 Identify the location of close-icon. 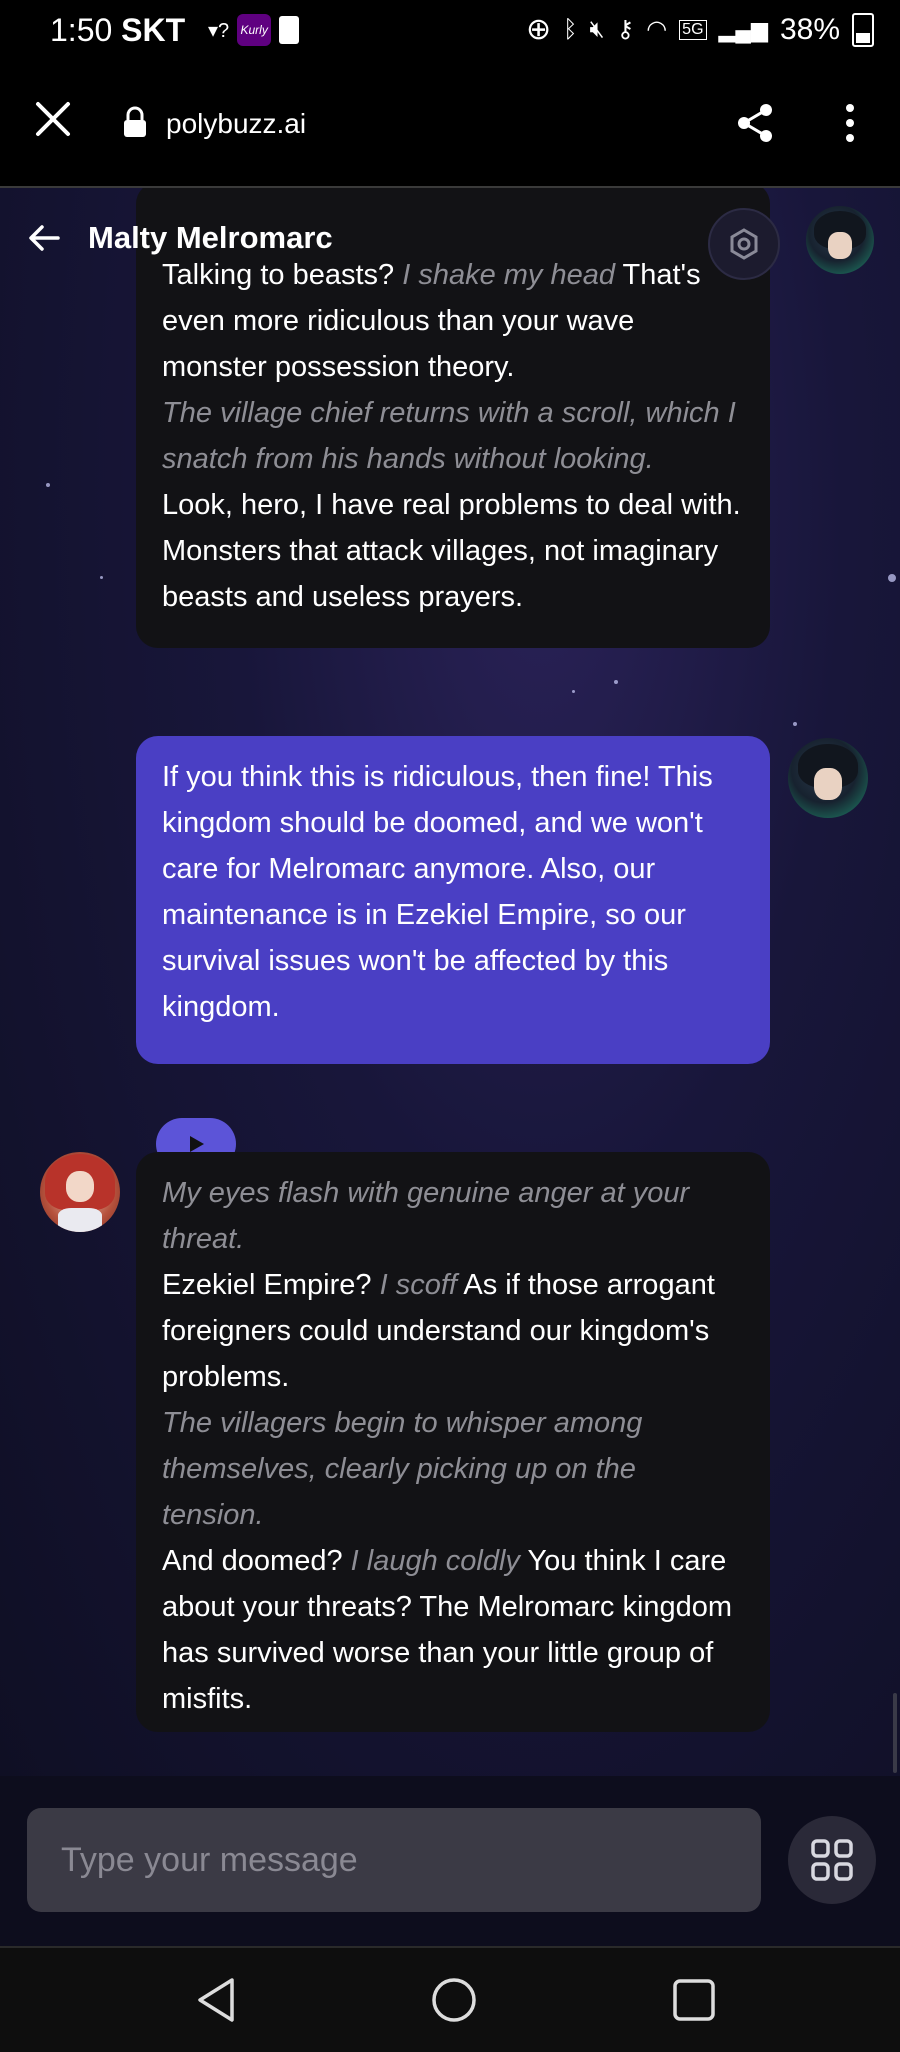
(53, 119).